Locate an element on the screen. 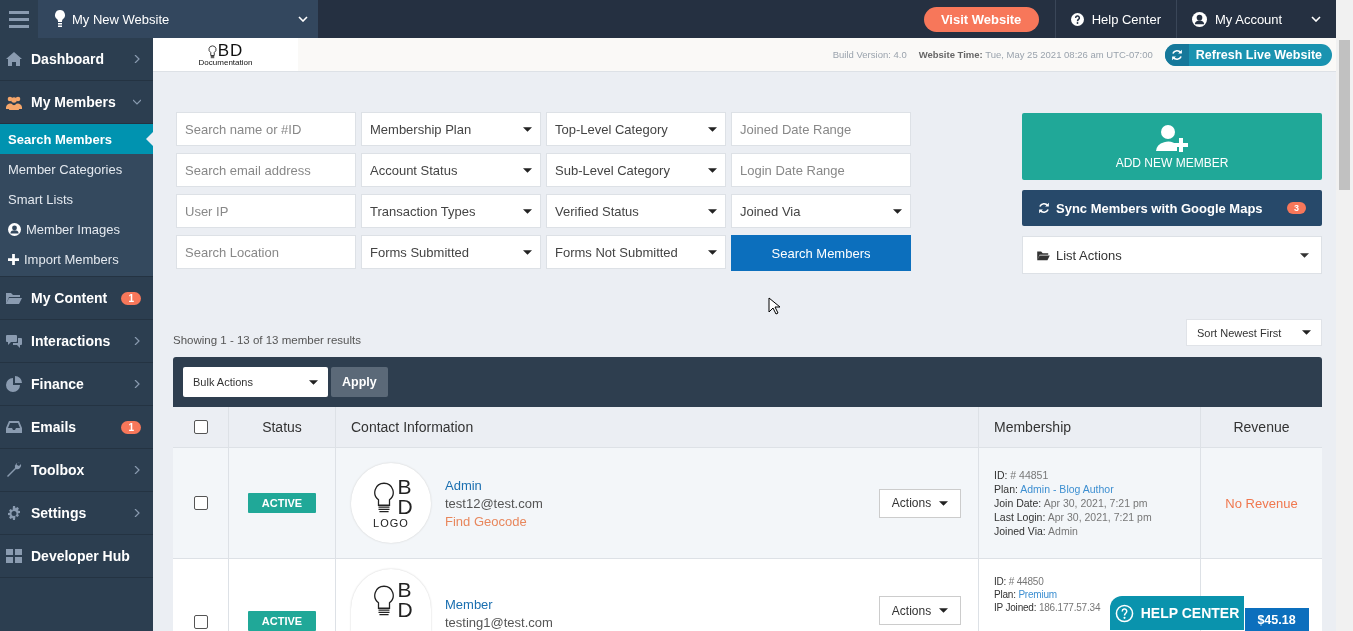 The width and height of the screenshot is (1353, 631). member-name-link: Admin is located at coordinates (655, 485).